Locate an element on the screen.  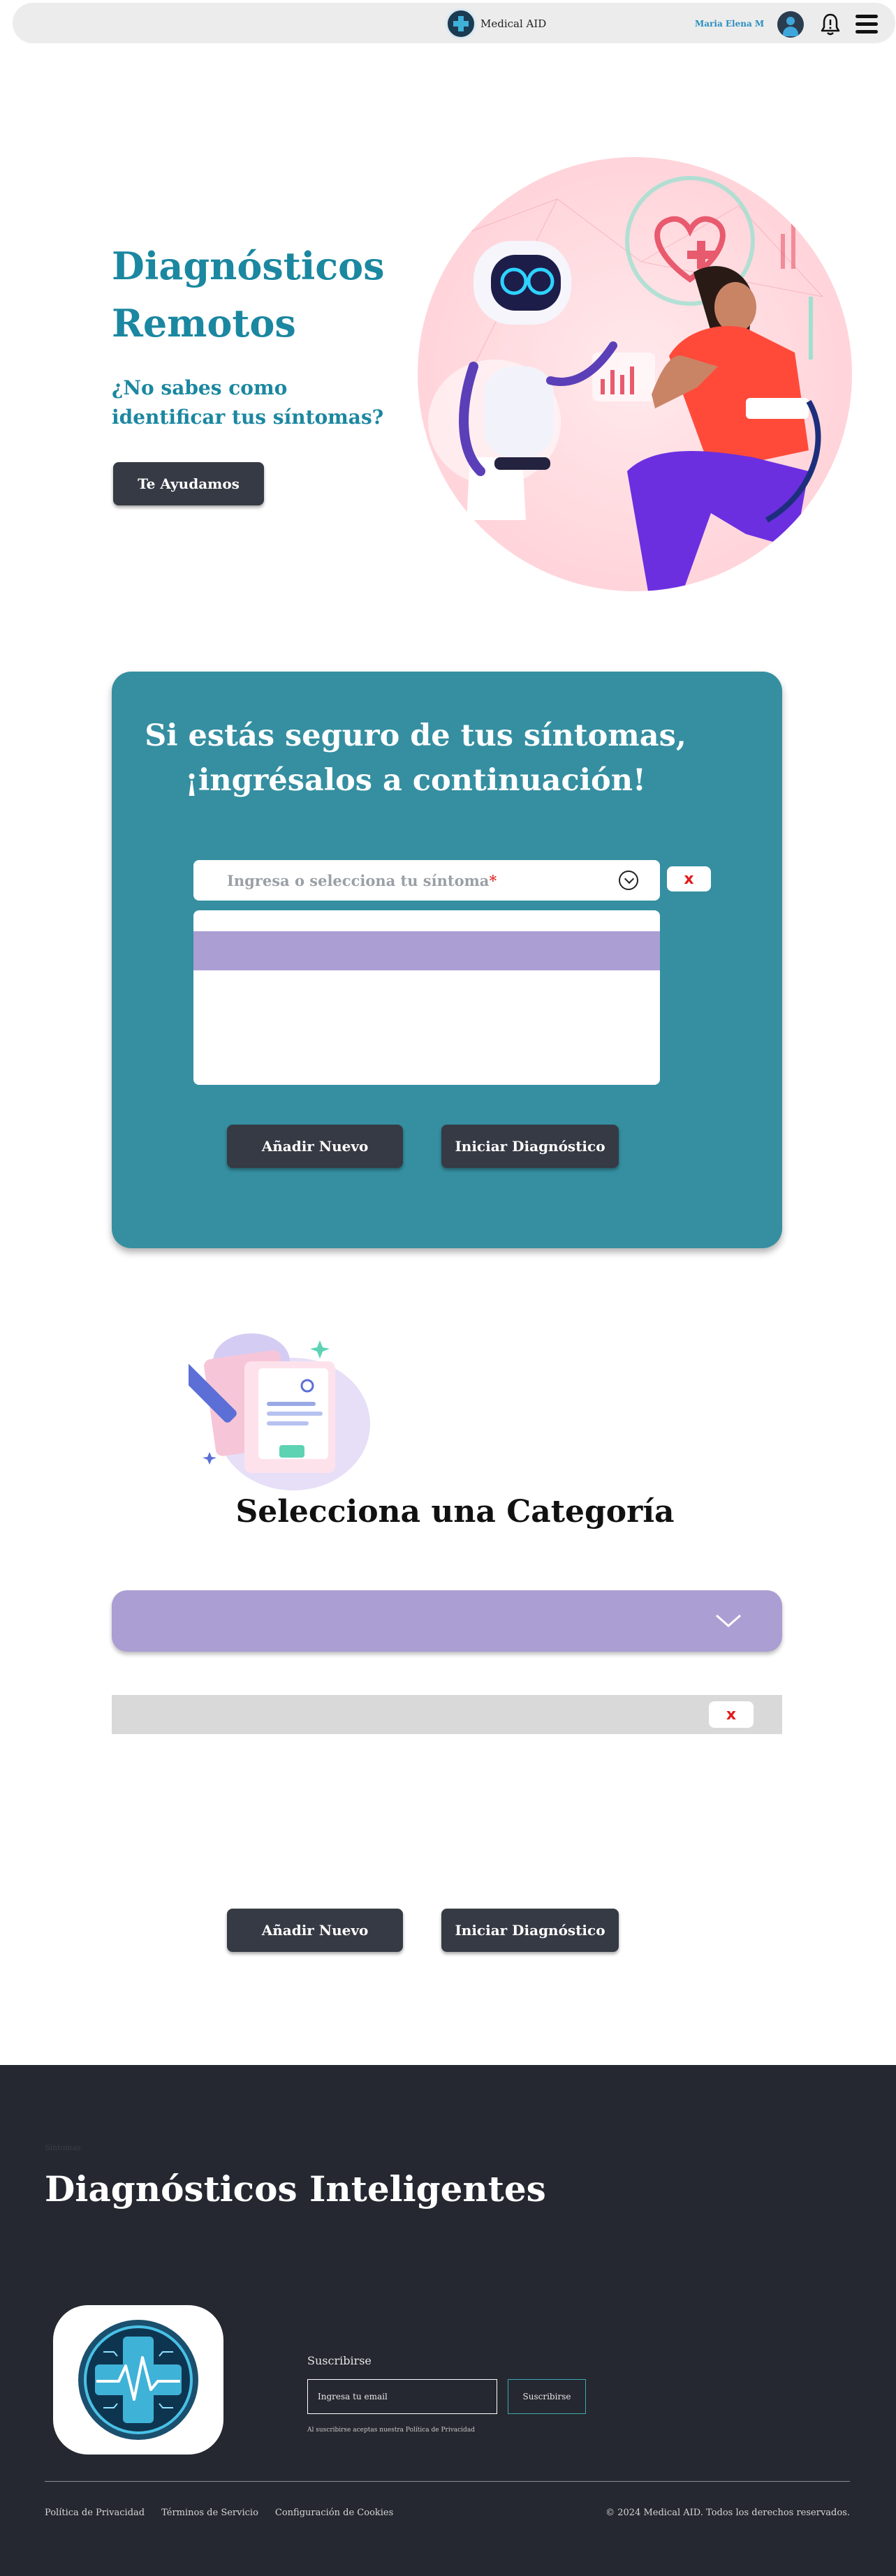
clear-symptom-button: x is located at coordinates (689, 878).